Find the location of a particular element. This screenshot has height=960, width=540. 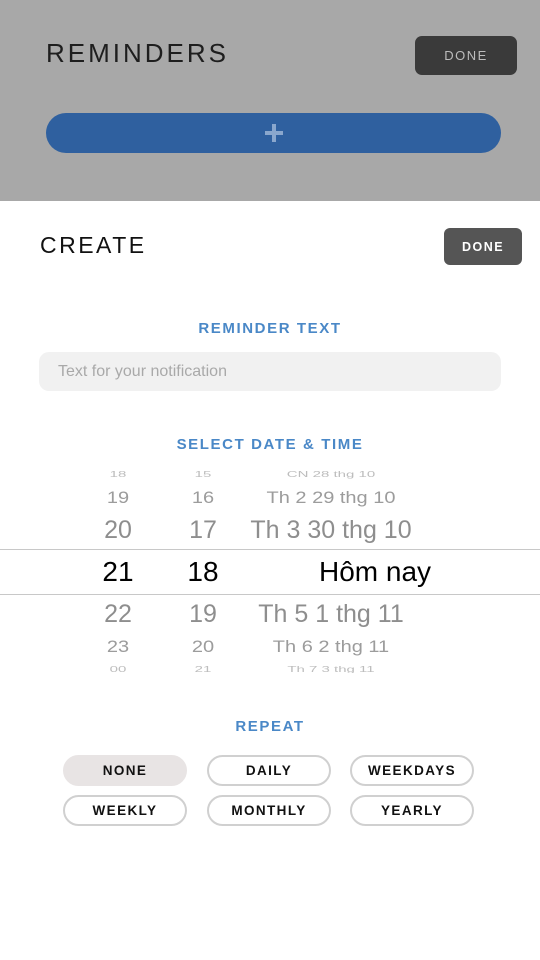

picker-row: 22 19 Th 5 1 thg 11 is located at coordinates (270, 614).